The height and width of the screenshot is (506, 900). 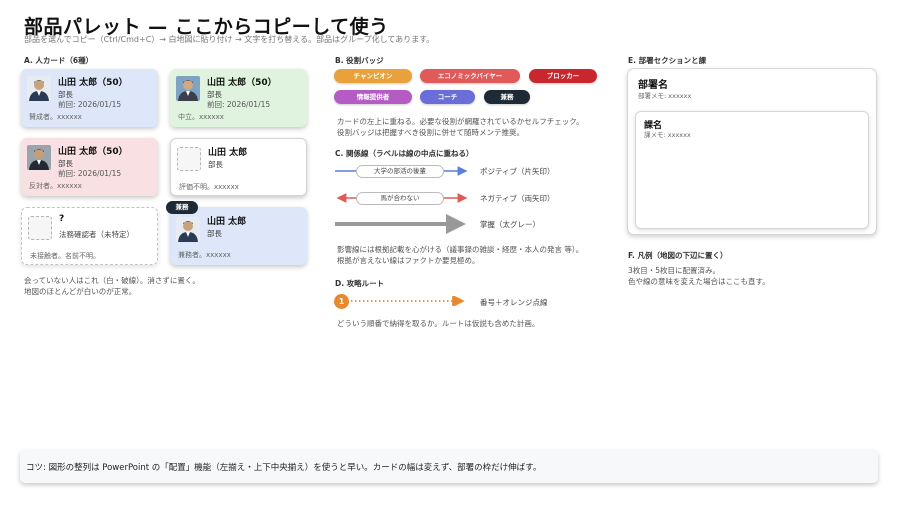 What do you see at coordinates (400, 198) in the screenshot?
I see `negative-line-label: 馬が合わない` at bounding box center [400, 198].